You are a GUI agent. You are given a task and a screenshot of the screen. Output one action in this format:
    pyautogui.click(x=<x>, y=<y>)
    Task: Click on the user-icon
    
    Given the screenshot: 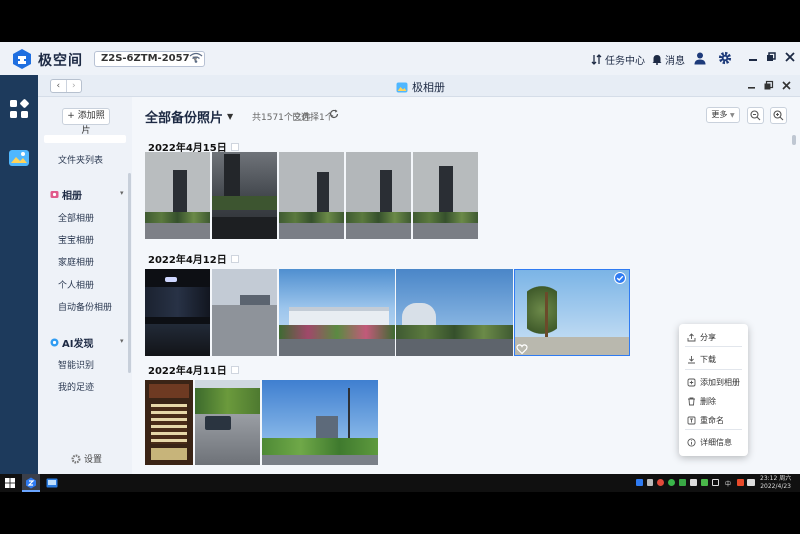 What is the action you would take?
    pyautogui.click(x=700, y=58)
    